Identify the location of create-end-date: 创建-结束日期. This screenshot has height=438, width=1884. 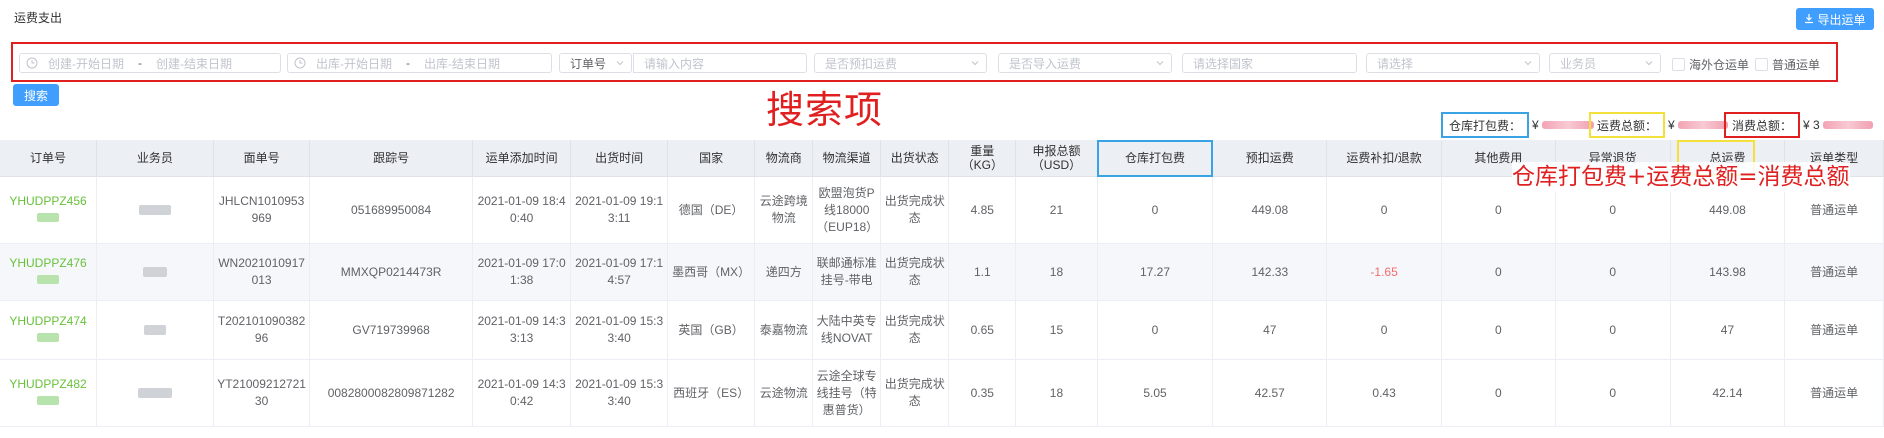
(194, 63).